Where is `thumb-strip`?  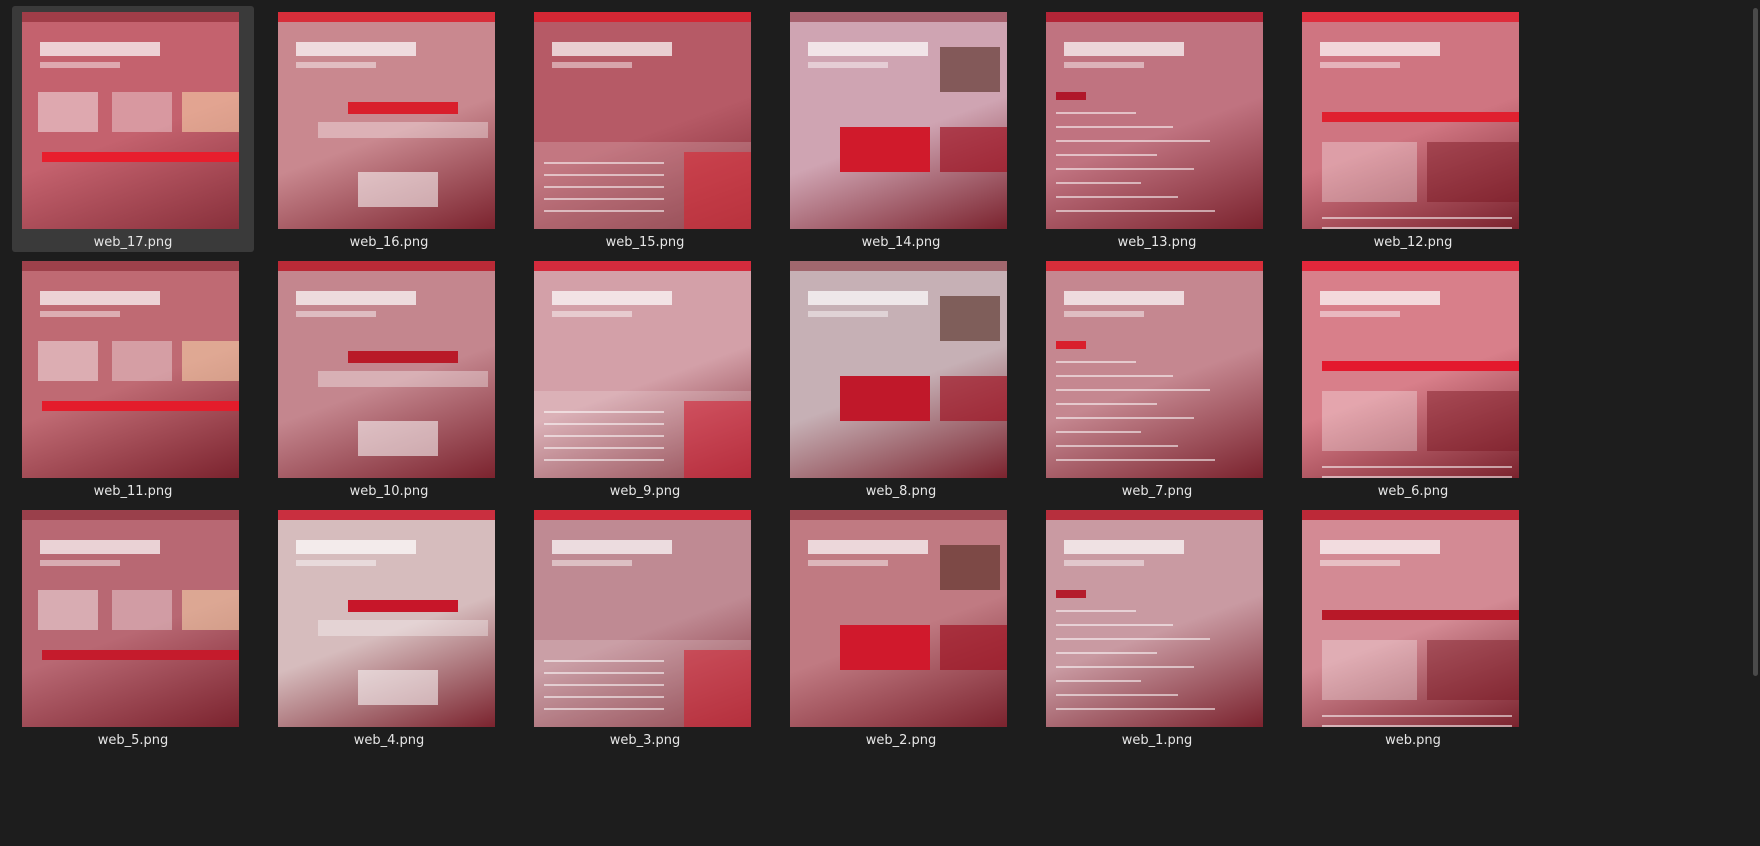 thumb-strip is located at coordinates (403, 130).